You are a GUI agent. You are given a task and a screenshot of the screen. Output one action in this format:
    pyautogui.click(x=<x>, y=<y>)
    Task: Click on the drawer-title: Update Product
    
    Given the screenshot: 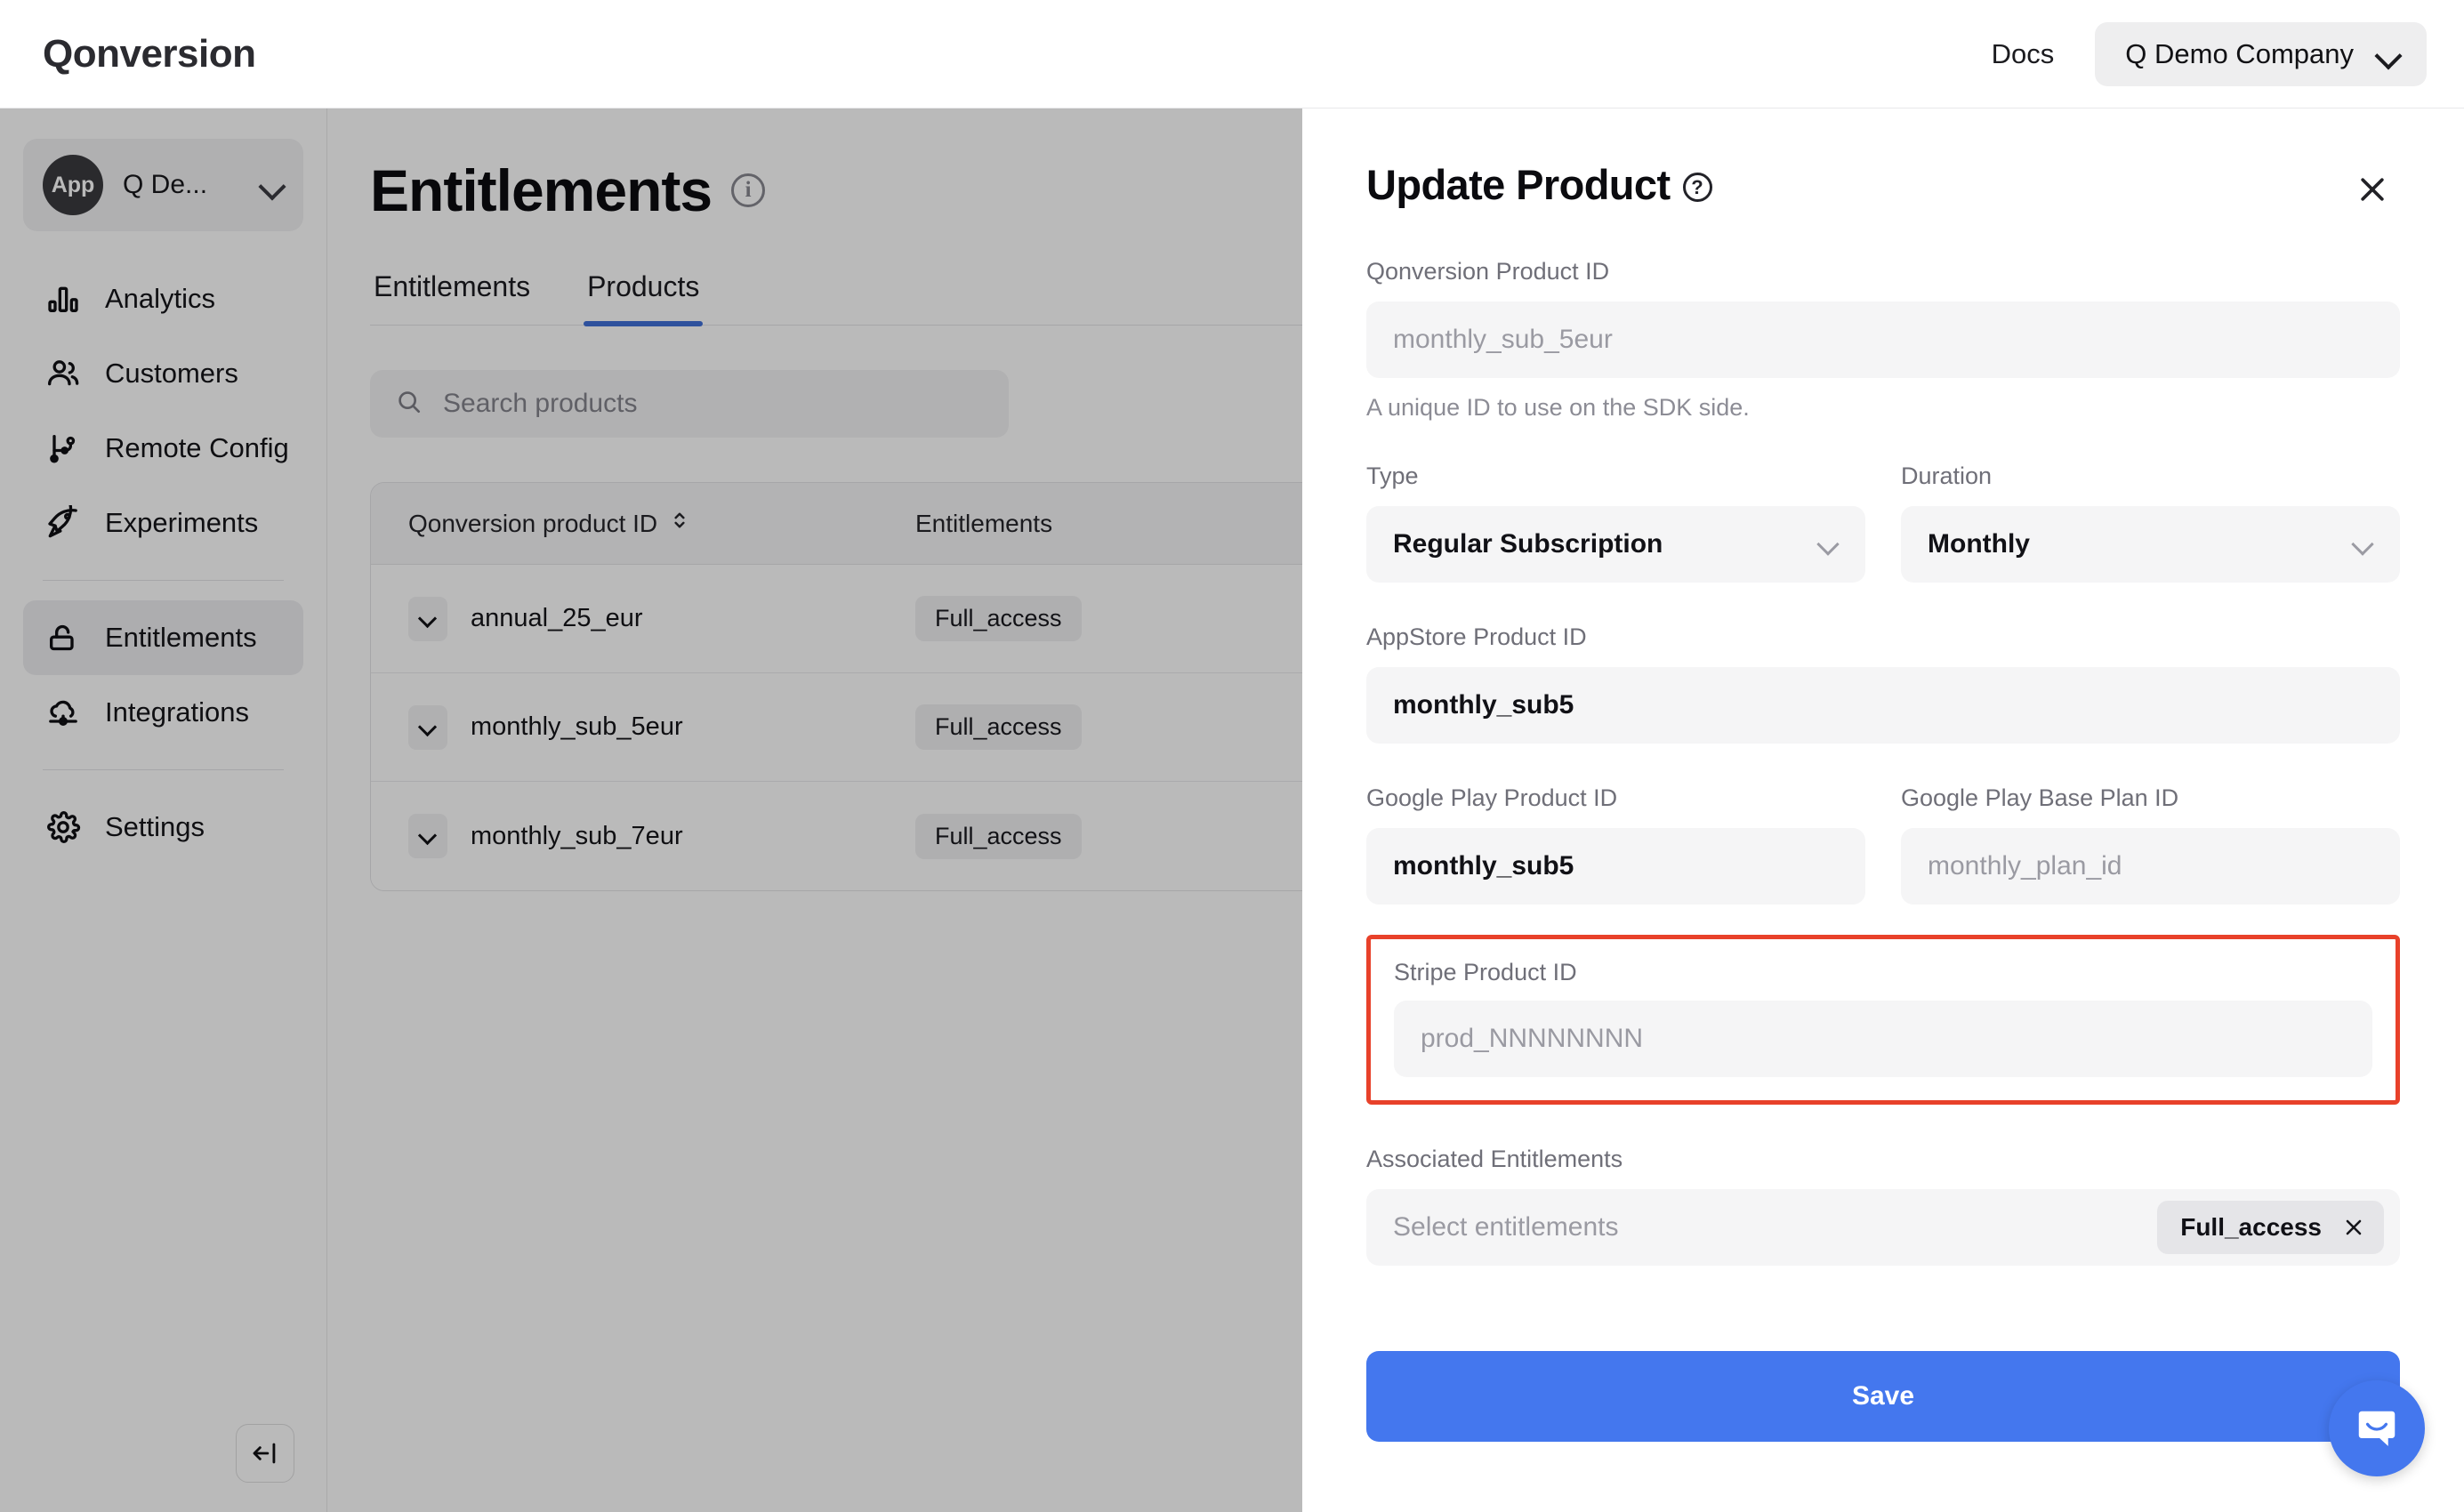 What is the action you would take?
    pyautogui.click(x=1518, y=184)
    